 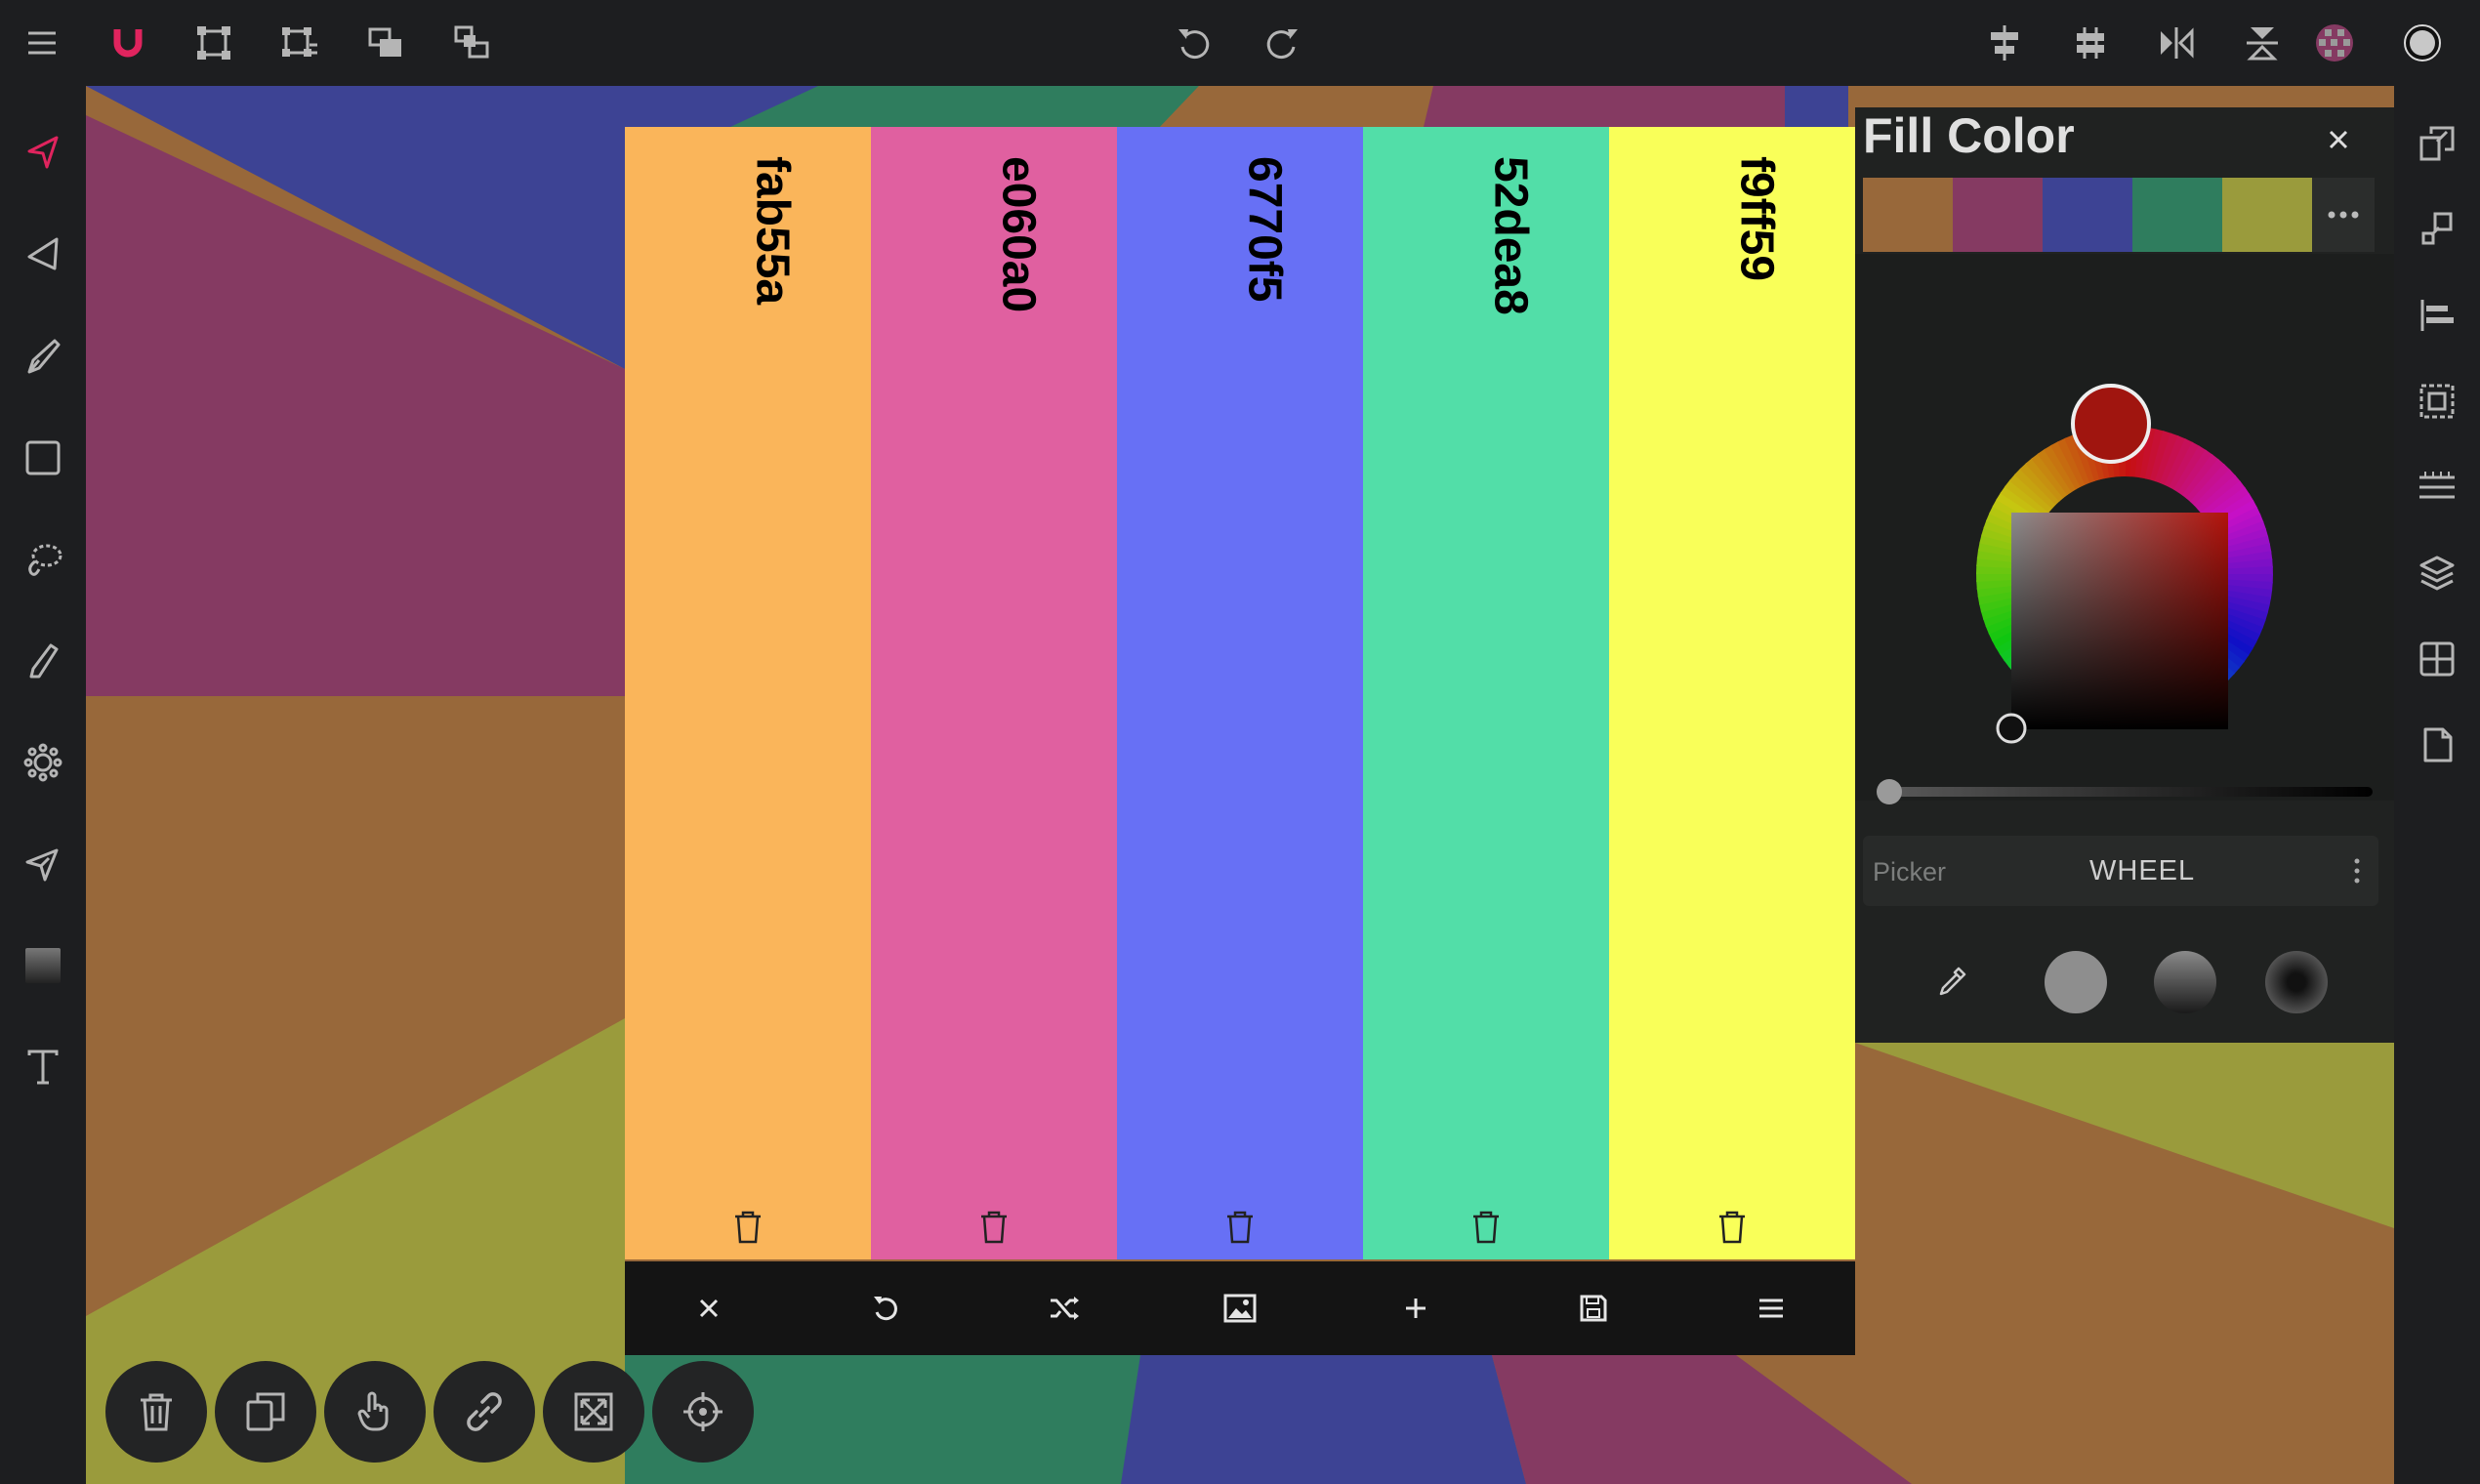 I want to click on swatch-3: 6770f5, so click(x=1240, y=693).